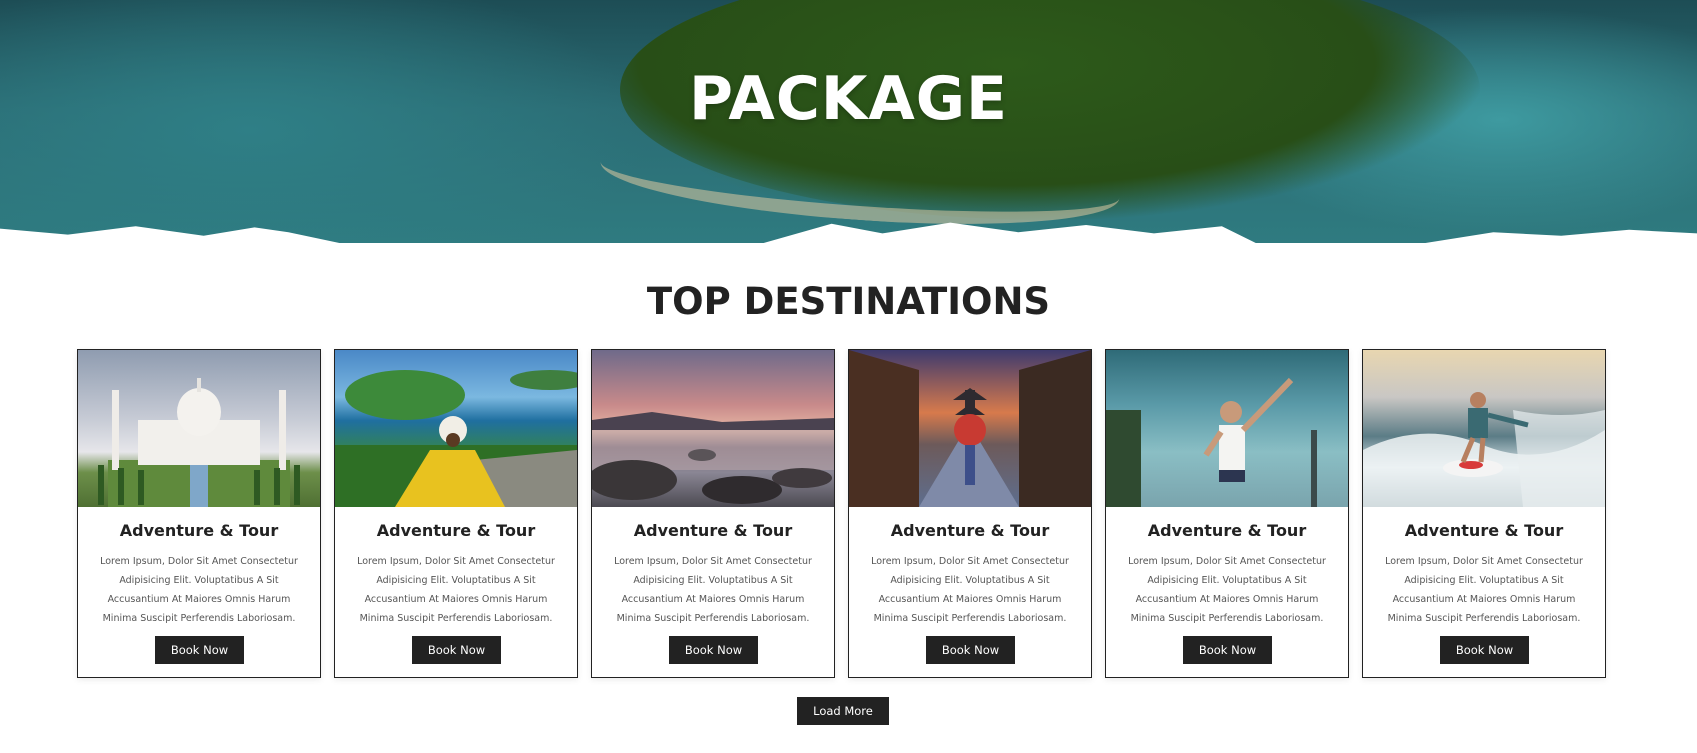 This screenshot has width=1697, height=753. I want to click on section-title: TOP DESTINATIONS, so click(848, 301).